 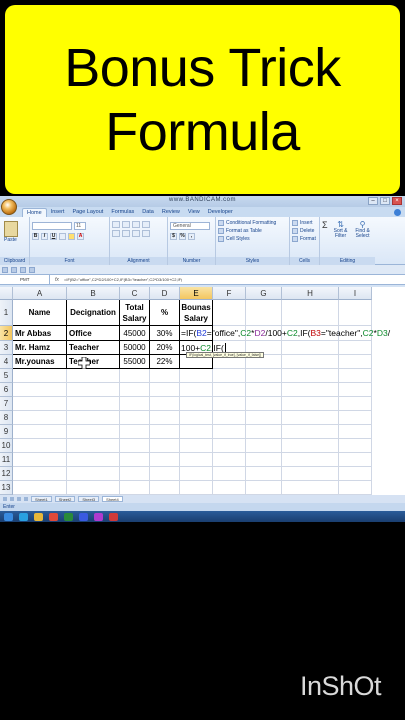 What do you see at coordinates (165, 362) in the screenshot?
I see `table-cell-pct: 22%` at bounding box center [165, 362].